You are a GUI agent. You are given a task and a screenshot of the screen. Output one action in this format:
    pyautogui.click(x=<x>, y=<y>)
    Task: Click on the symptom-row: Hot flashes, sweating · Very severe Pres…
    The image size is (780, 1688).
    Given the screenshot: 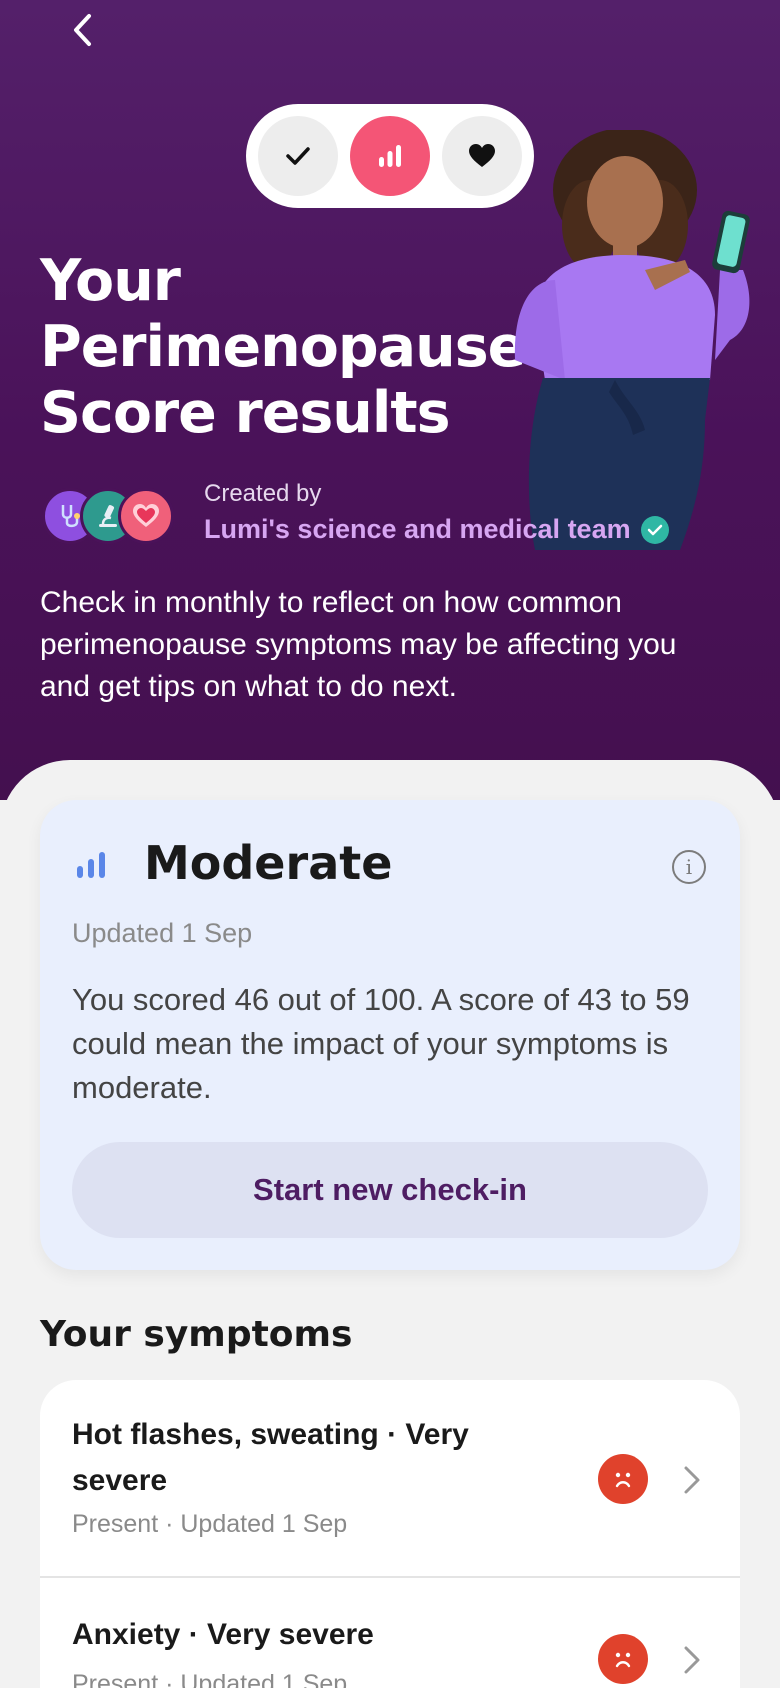 What is the action you would take?
    pyautogui.click(x=390, y=1479)
    